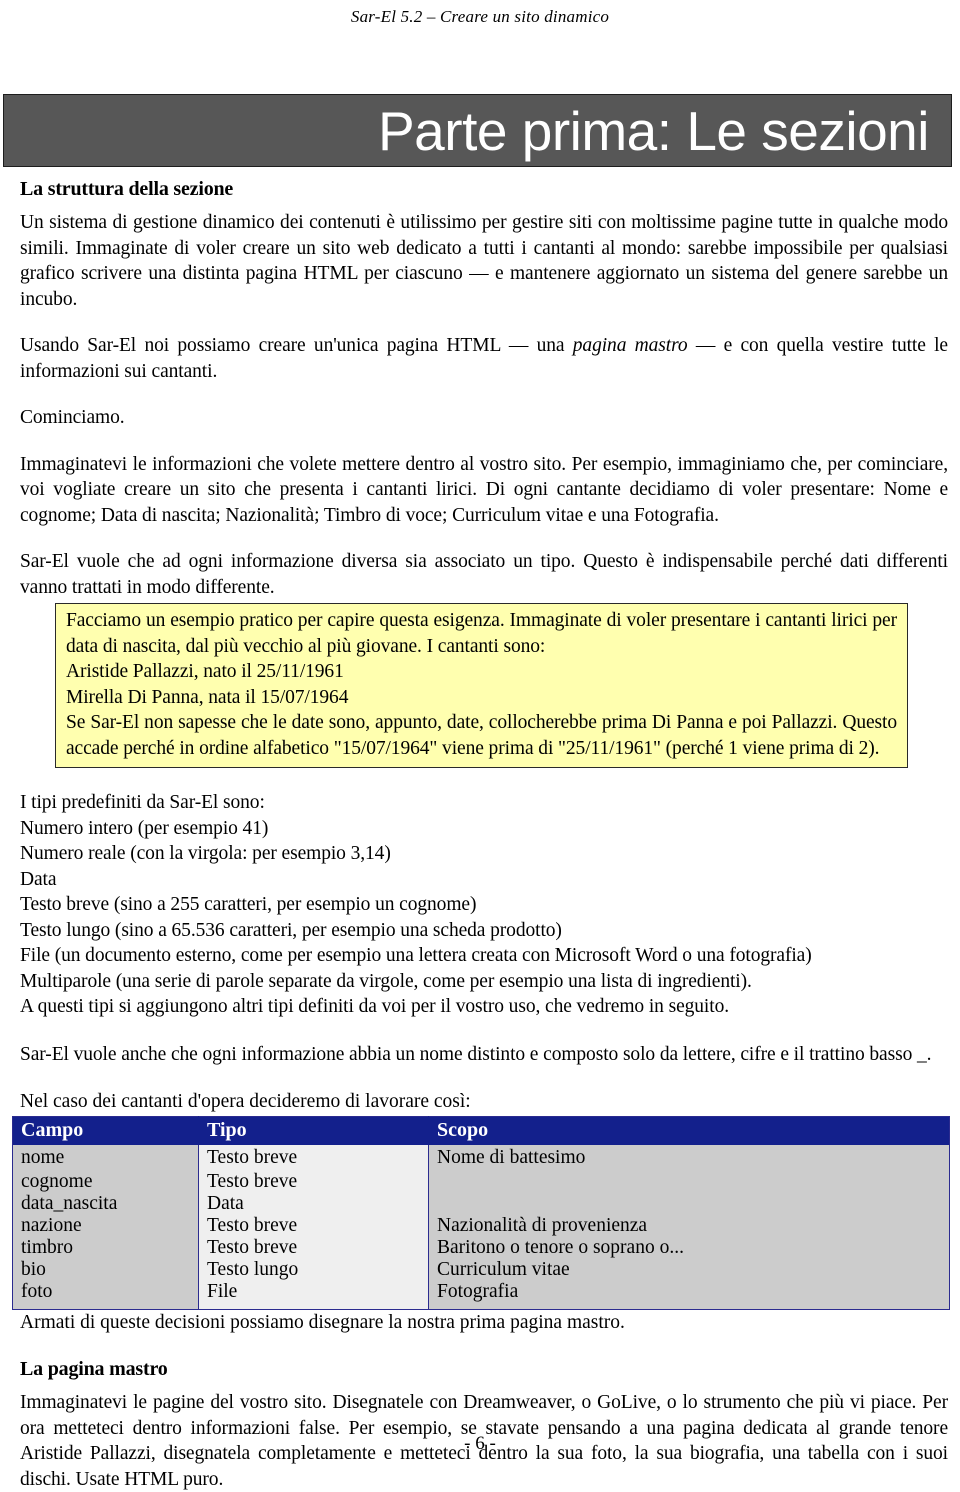  What do you see at coordinates (689, 1294) in the screenshot?
I see `cell-scopo: Fotografia` at bounding box center [689, 1294].